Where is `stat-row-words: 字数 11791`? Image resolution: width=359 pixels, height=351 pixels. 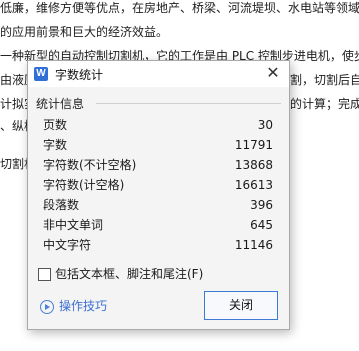
stat-row-words: 字数 11791 is located at coordinates (158, 147).